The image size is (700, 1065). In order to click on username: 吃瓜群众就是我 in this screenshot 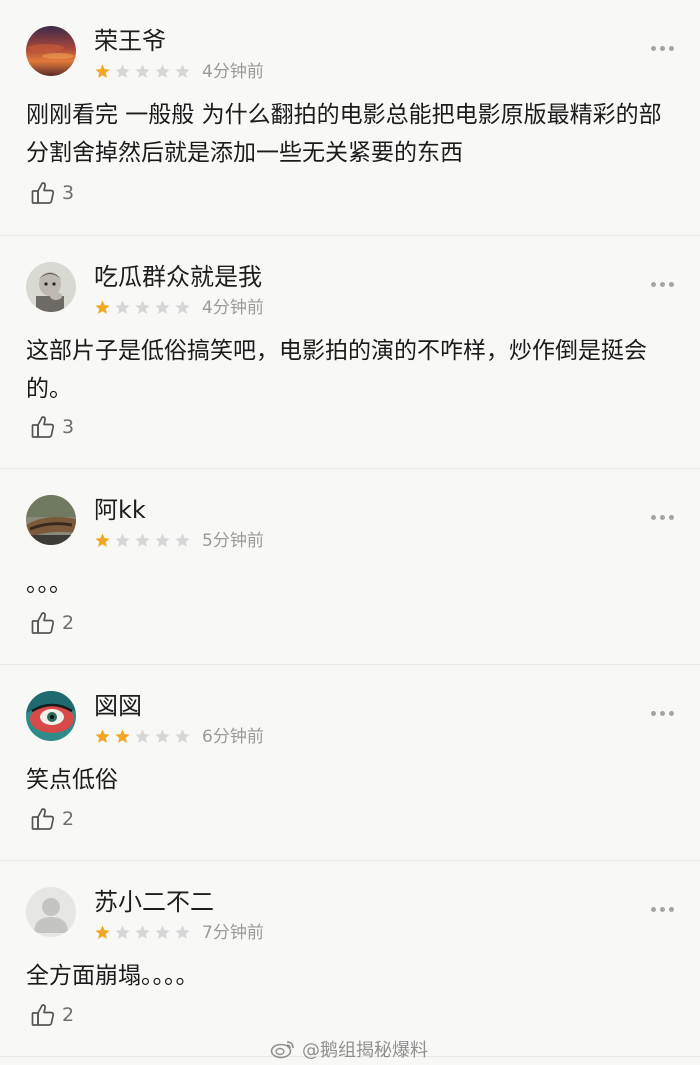, I will do `click(178, 277)`.